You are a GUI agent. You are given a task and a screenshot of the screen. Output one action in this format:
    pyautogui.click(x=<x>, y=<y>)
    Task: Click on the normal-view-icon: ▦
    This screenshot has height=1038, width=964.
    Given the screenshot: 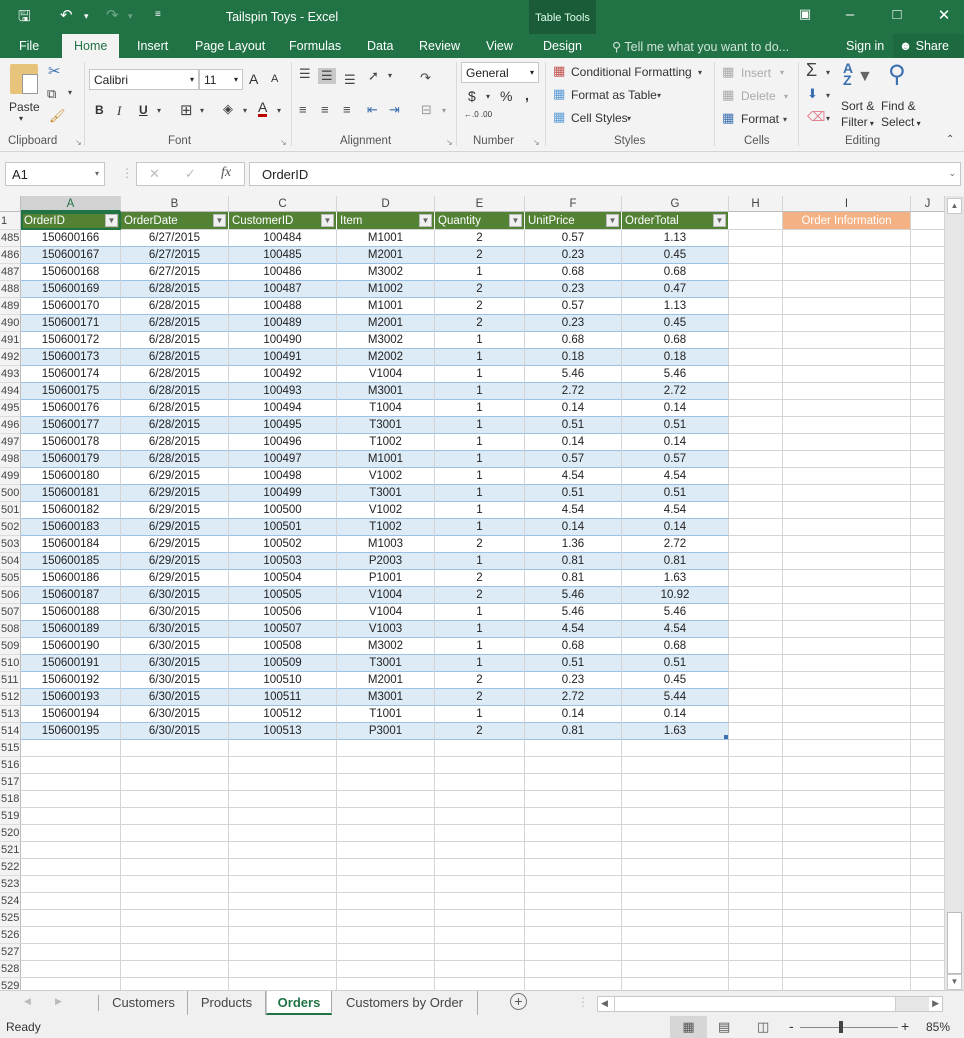 What is the action you would take?
    pyautogui.click(x=688, y=1027)
    